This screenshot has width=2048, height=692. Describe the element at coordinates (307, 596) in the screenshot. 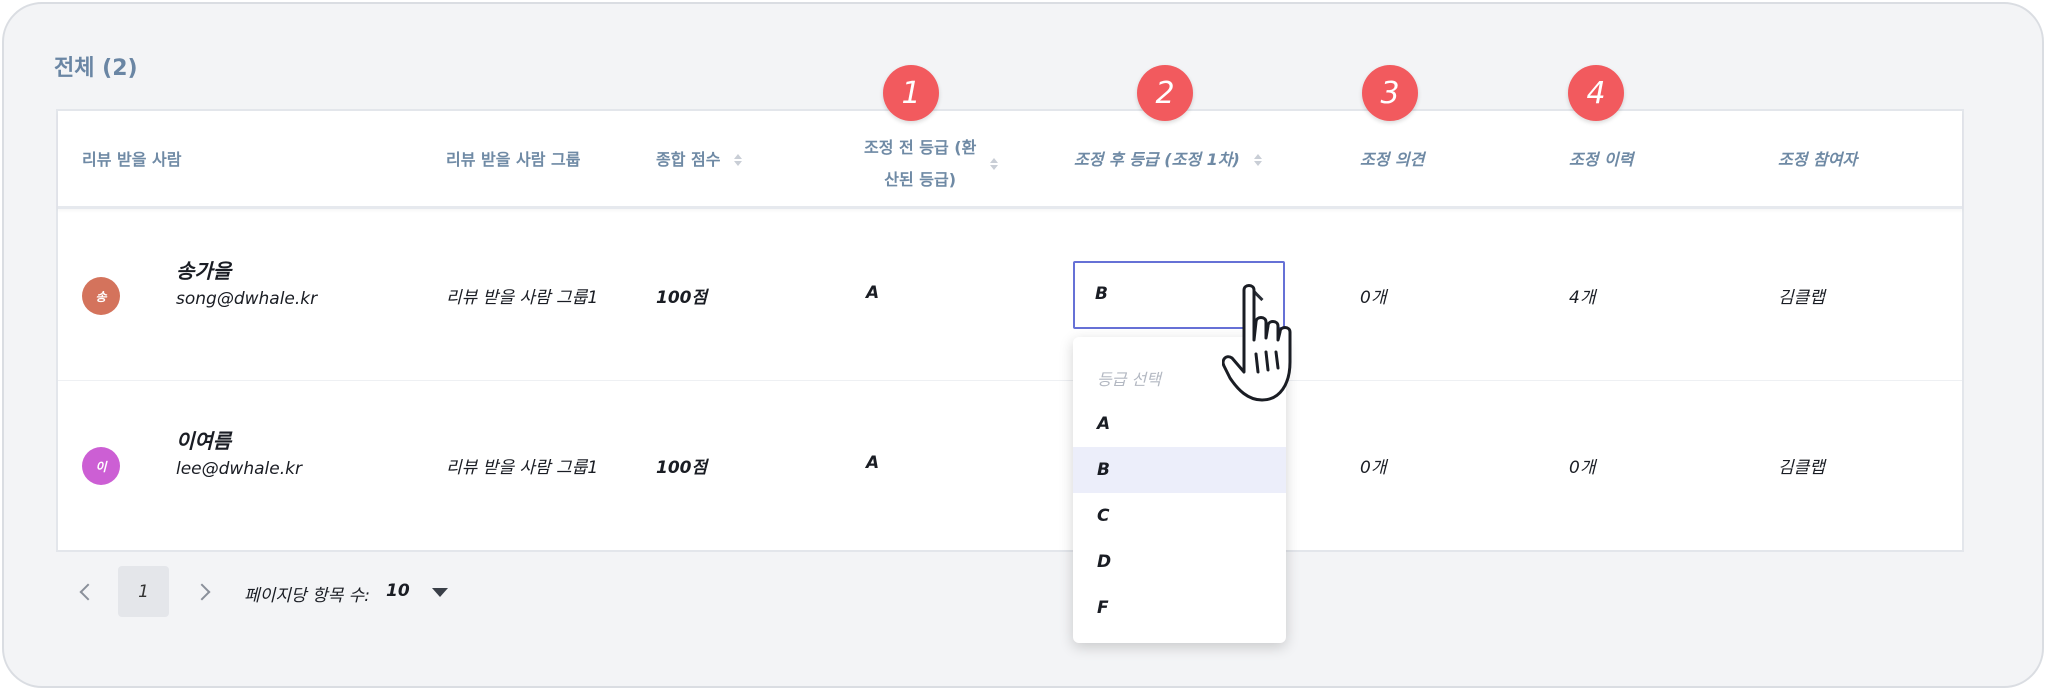

I see `per-page-label: 페이지당 항목 수:` at that location.